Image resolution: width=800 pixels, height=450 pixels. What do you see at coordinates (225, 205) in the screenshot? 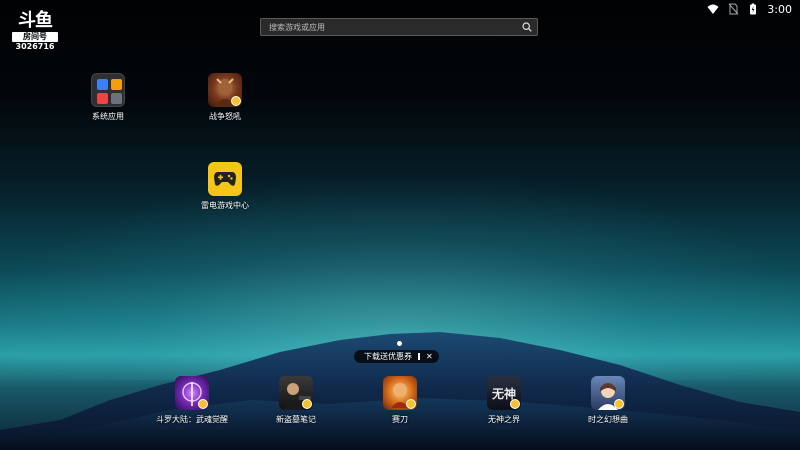
I see `app-label: 雷电游戏中心` at bounding box center [225, 205].